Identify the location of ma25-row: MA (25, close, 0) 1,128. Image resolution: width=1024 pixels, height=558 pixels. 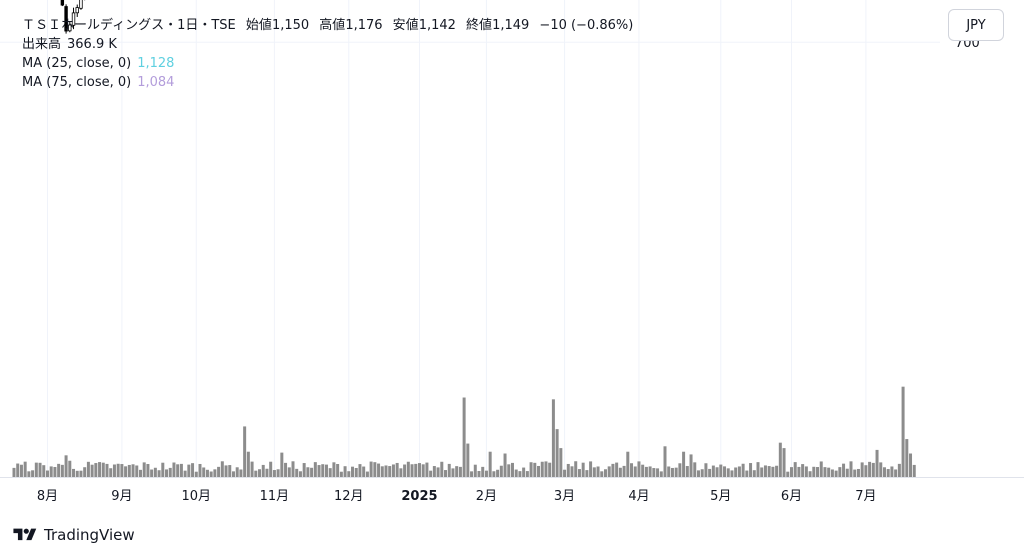
(327, 63).